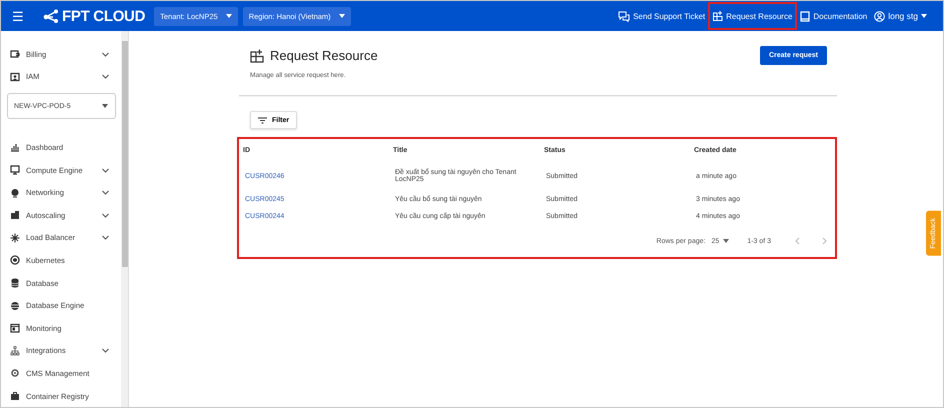 Image resolution: width=944 pixels, height=408 pixels. Describe the element at coordinates (51, 16) in the screenshot. I see `logo-icon` at that location.